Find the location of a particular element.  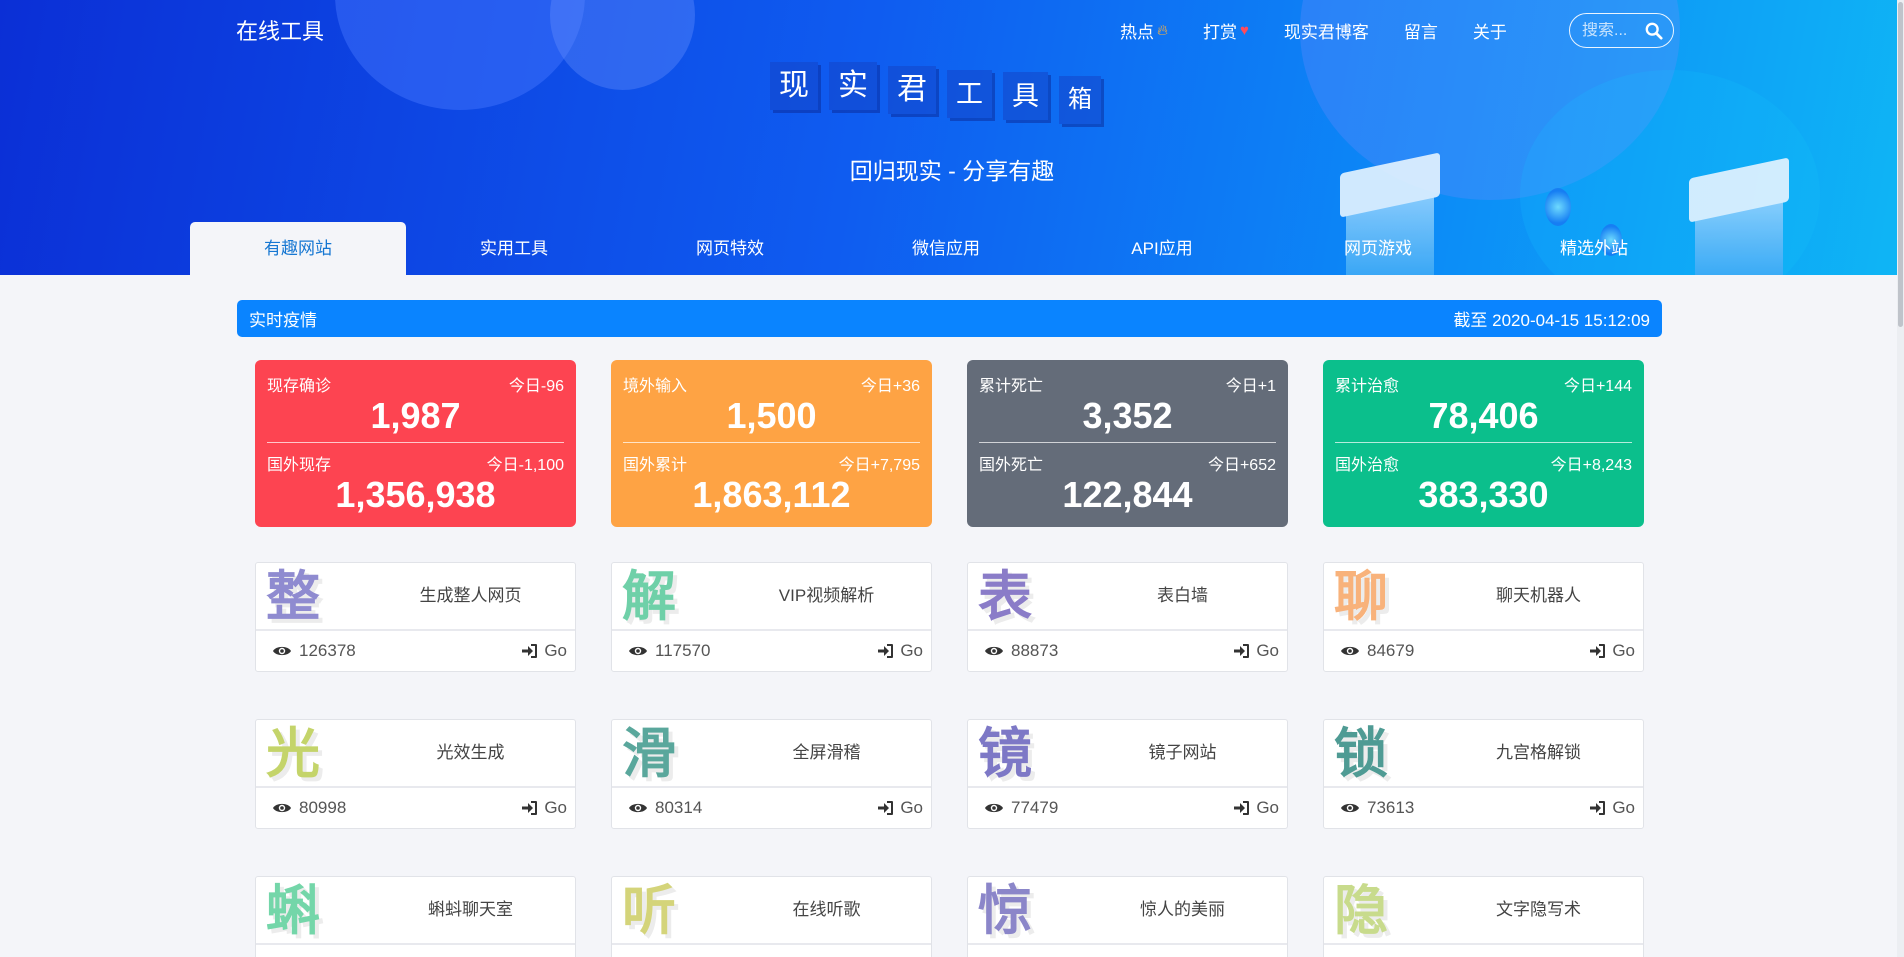

stat-label: 现存确诊 is located at coordinates (299, 386).